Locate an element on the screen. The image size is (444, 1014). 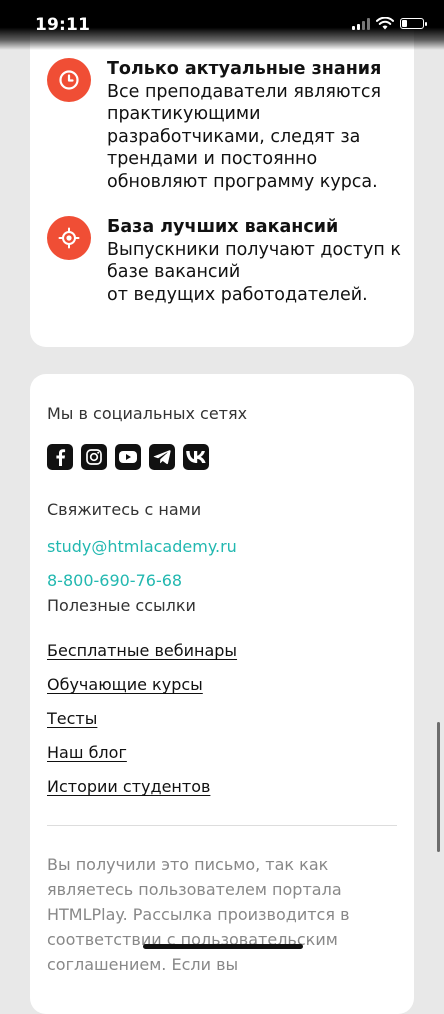
status-icons is located at coordinates (389, 23).